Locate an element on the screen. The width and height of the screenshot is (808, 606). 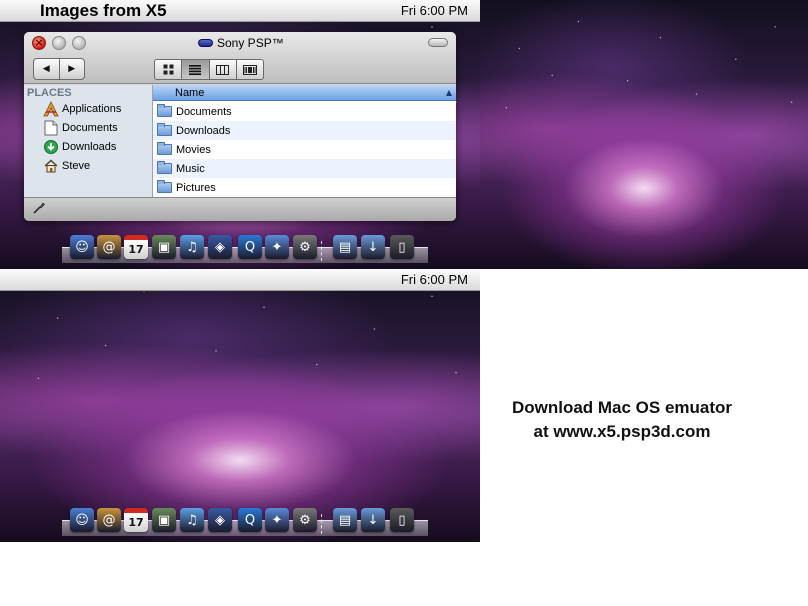
file-name: Downloads is located at coordinates (203, 130).